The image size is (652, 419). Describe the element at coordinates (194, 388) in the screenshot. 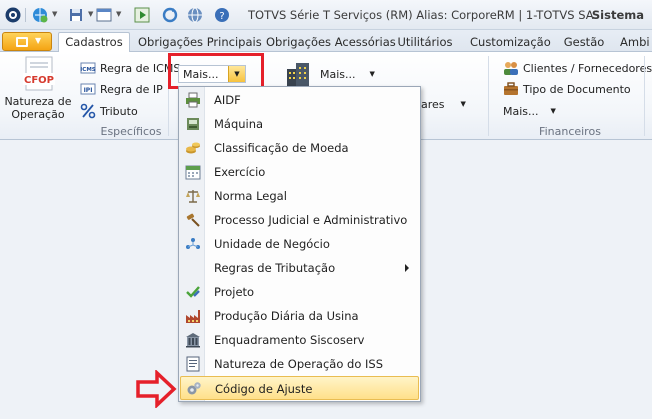

I see `gears-icon` at that location.